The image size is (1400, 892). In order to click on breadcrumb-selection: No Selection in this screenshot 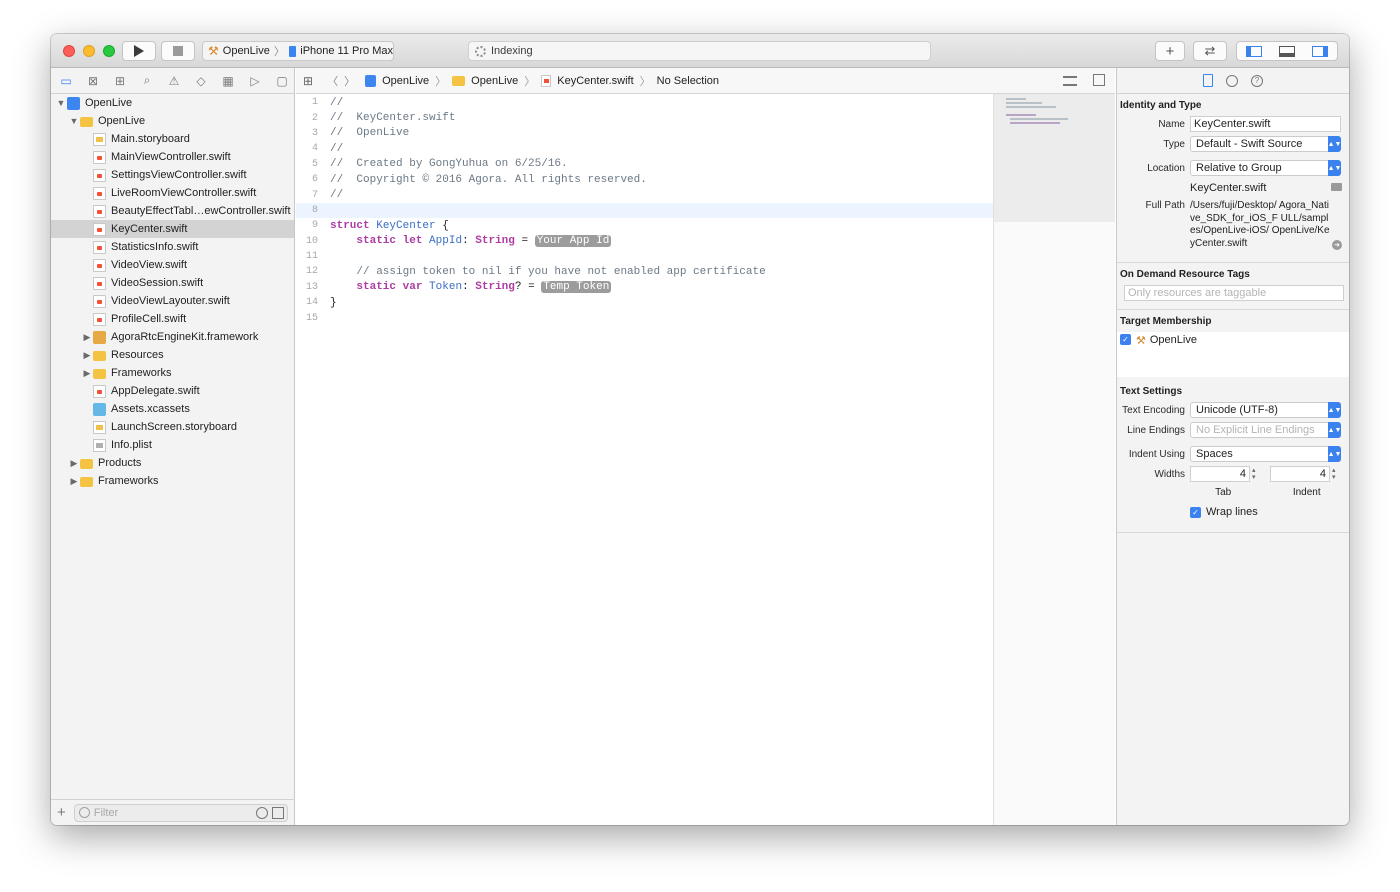, I will do `click(688, 81)`.